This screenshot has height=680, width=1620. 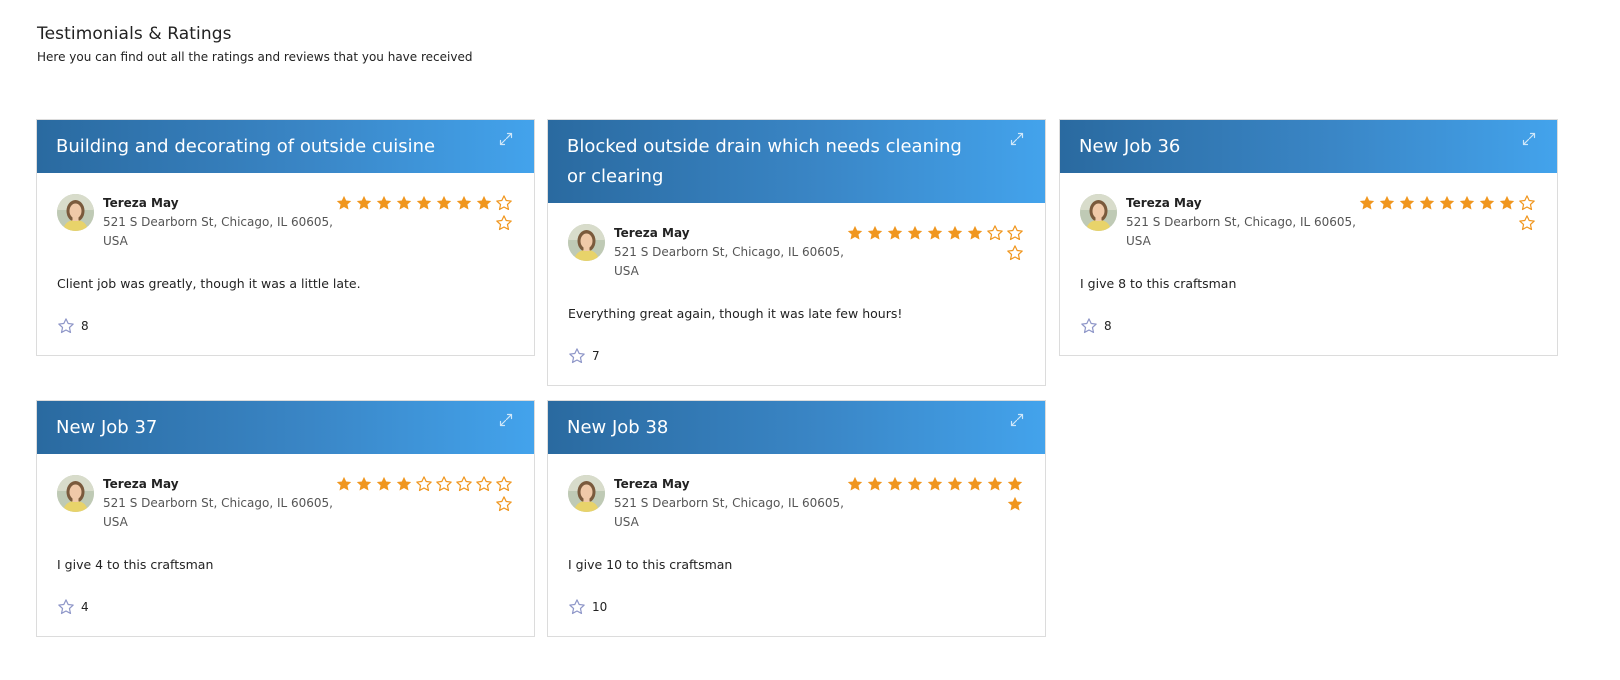 What do you see at coordinates (650, 564) in the screenshot?
I see `review-comment: I give 10 to this craftsman` at bounding box center [650, 564].